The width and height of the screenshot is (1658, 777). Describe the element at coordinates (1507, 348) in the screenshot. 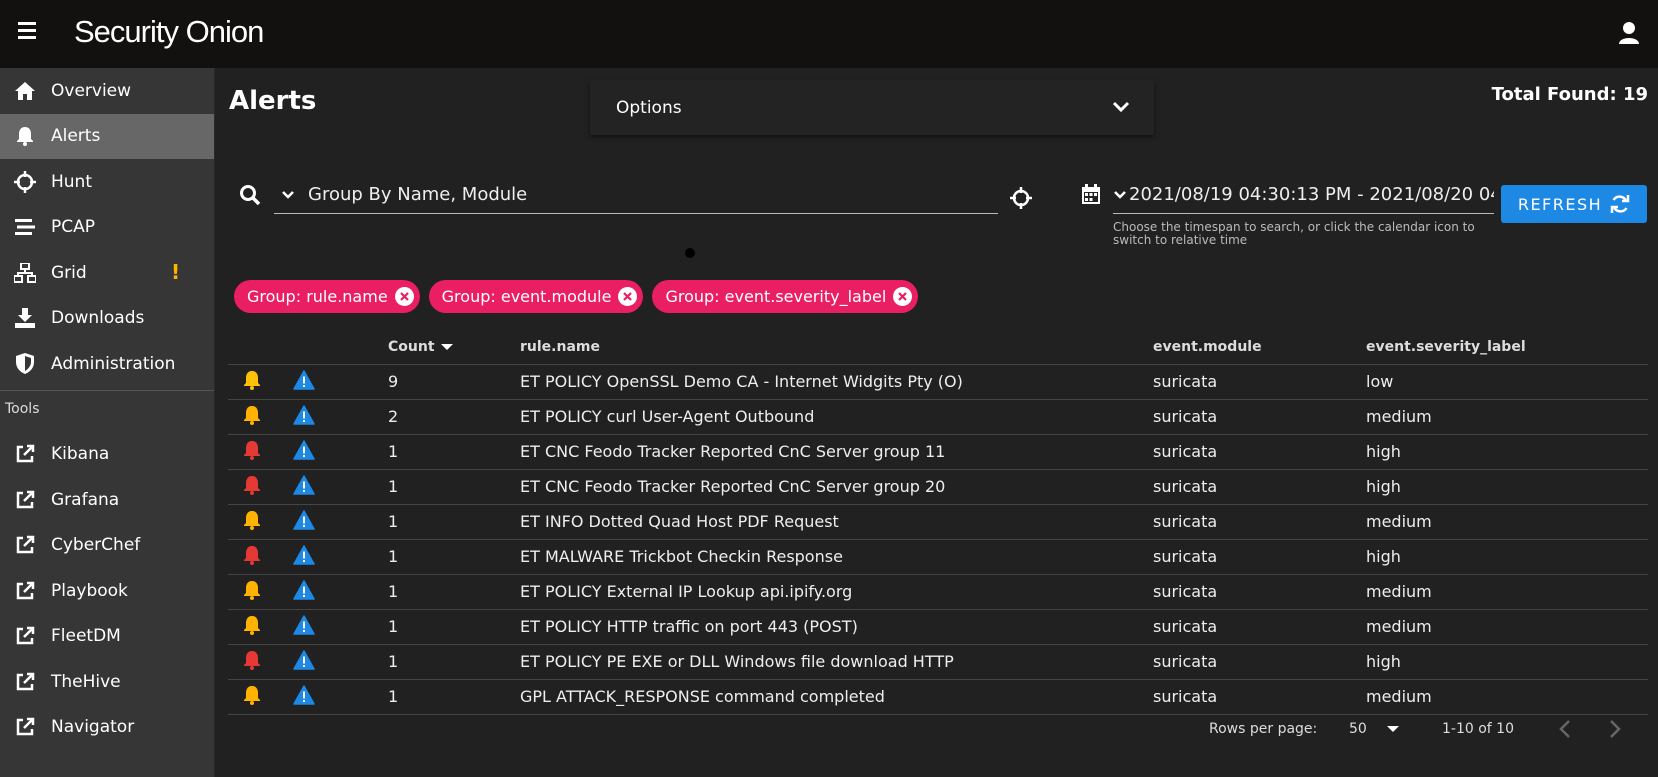

I see `header-severity: event.severity_label` at that location.